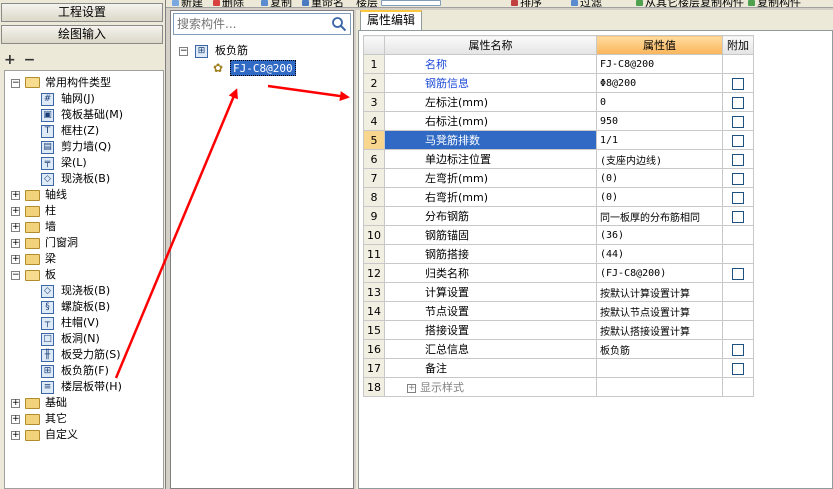  What do you see at coordinates (216, 3) in the screenshot?
I see `delete-icon` at bounding box center [216, 3].